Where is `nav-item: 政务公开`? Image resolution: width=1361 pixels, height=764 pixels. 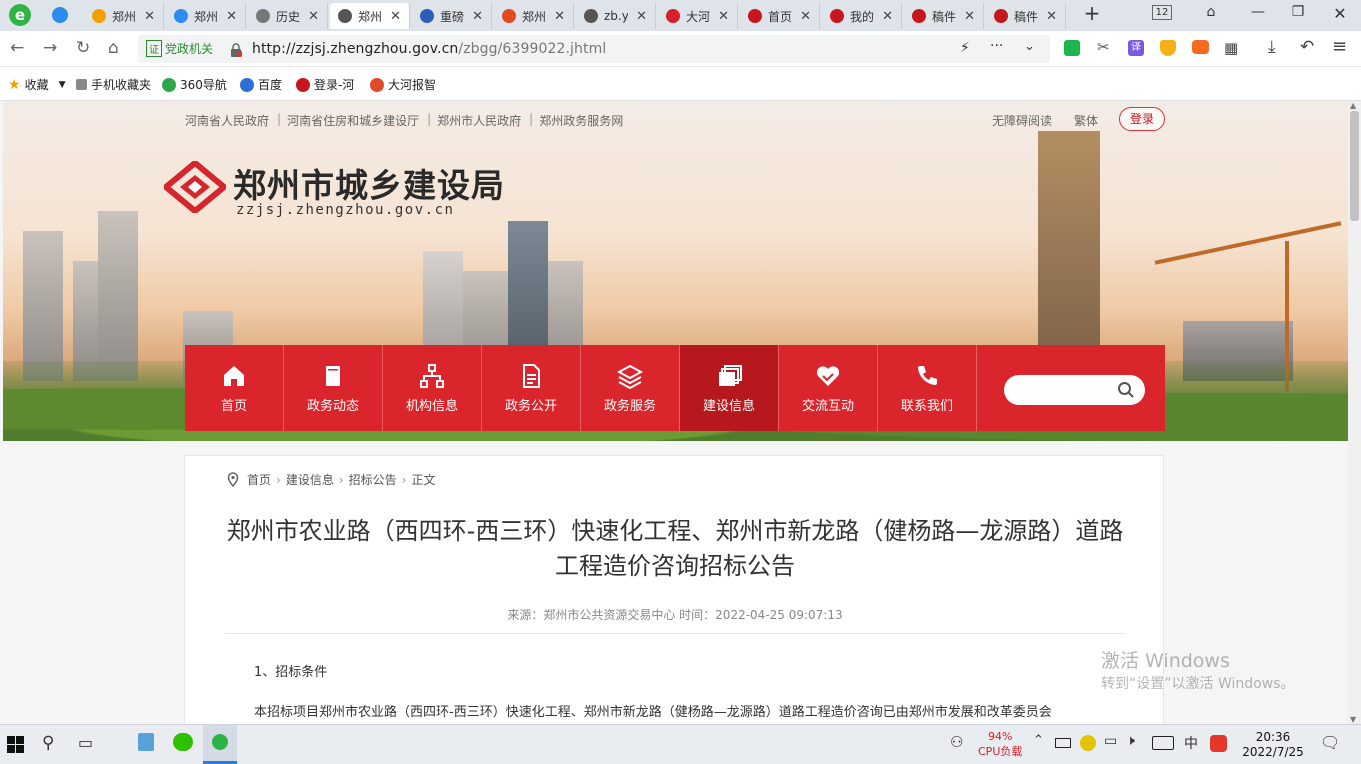
nav-item: 政务公开 is located at coordinates (531, 388).